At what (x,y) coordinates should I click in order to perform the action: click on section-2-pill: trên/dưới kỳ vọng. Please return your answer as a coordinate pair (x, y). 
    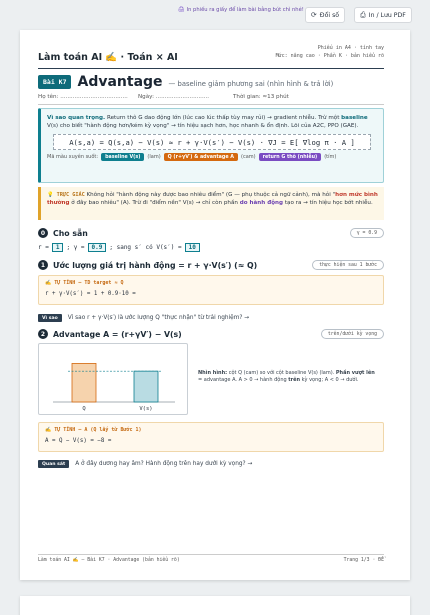
    Looking at the image, I should click on (352, 334).